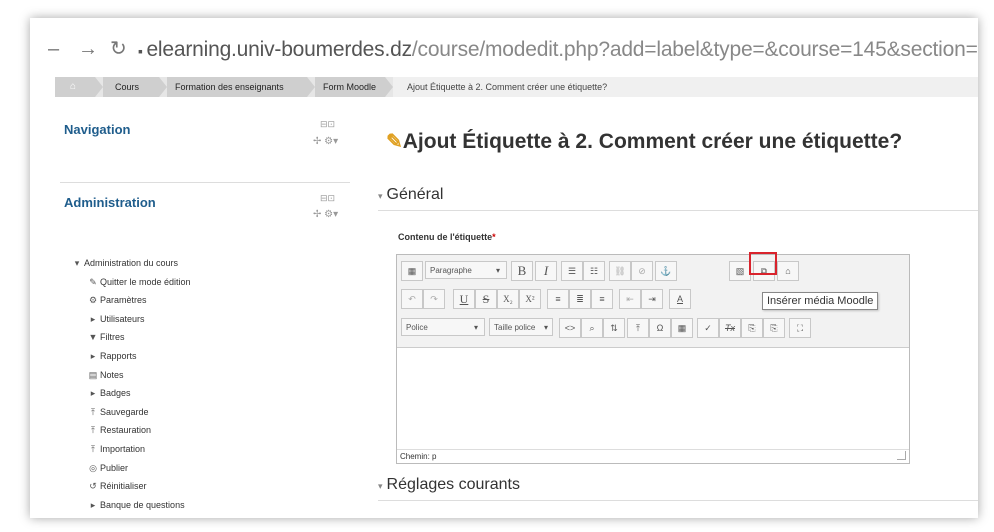  I want to click on navigation-block-title: Navigation, so click(97, 129).